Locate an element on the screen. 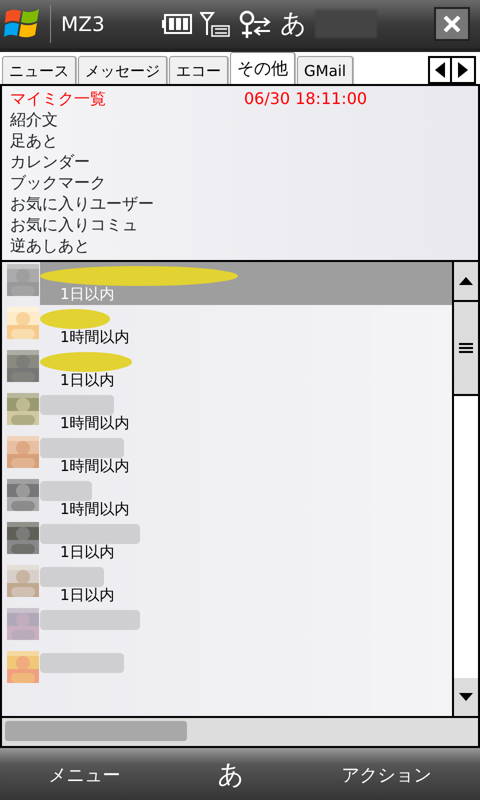  category-item: 逆あしあと is located at coordinates (50, 245).